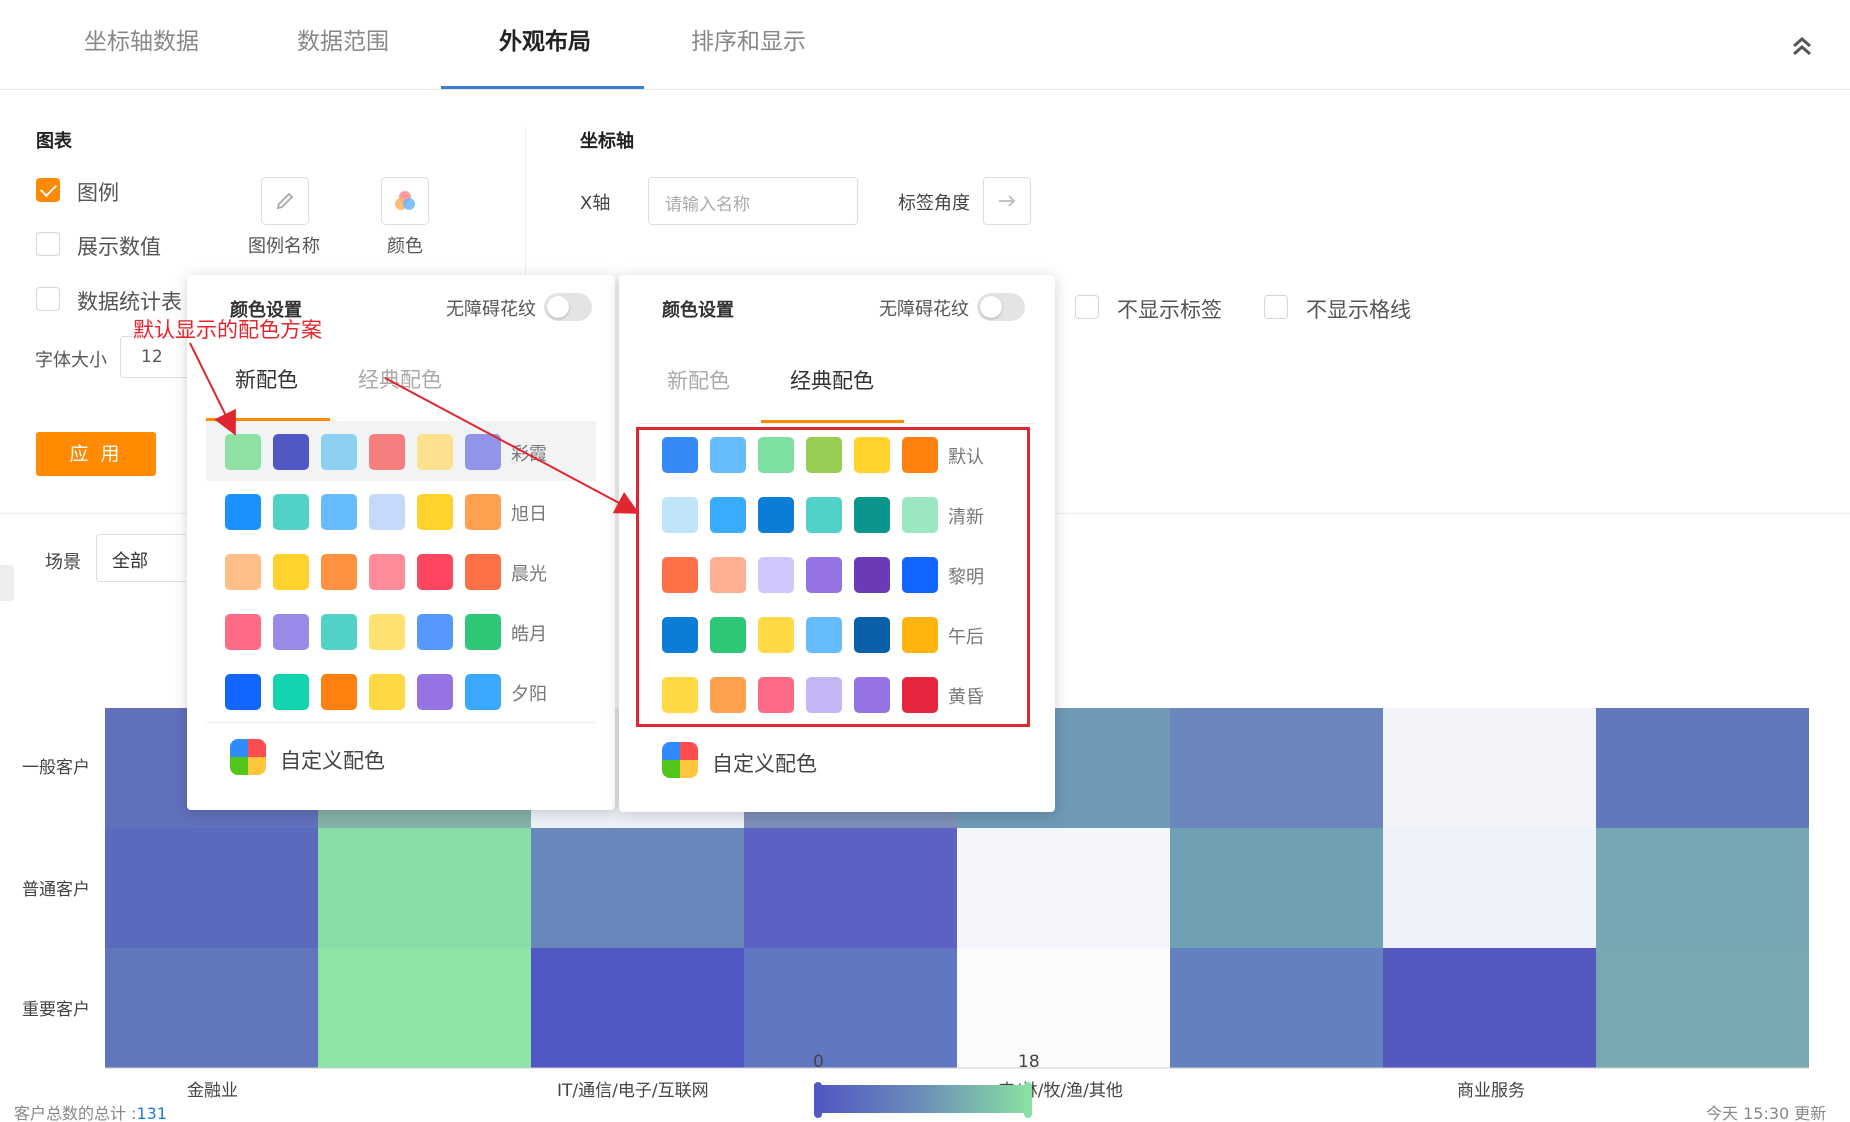 The width and height of the screenshot is (1850, 1122). Describe the element at coordinates (401, 631) in the screenshot. I see `color-scheme-row: 皓月` at that location.